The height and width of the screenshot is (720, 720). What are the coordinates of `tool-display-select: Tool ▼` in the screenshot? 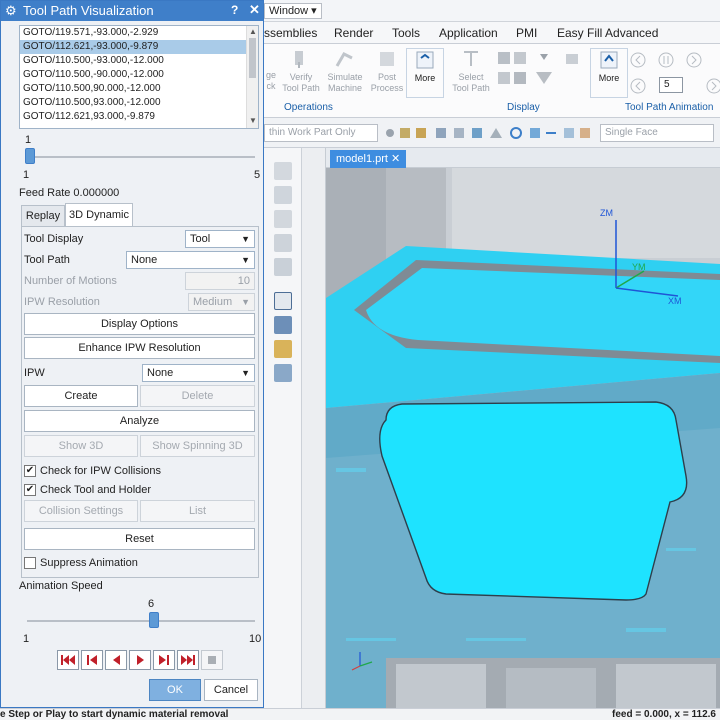 It's located at (220, 239).